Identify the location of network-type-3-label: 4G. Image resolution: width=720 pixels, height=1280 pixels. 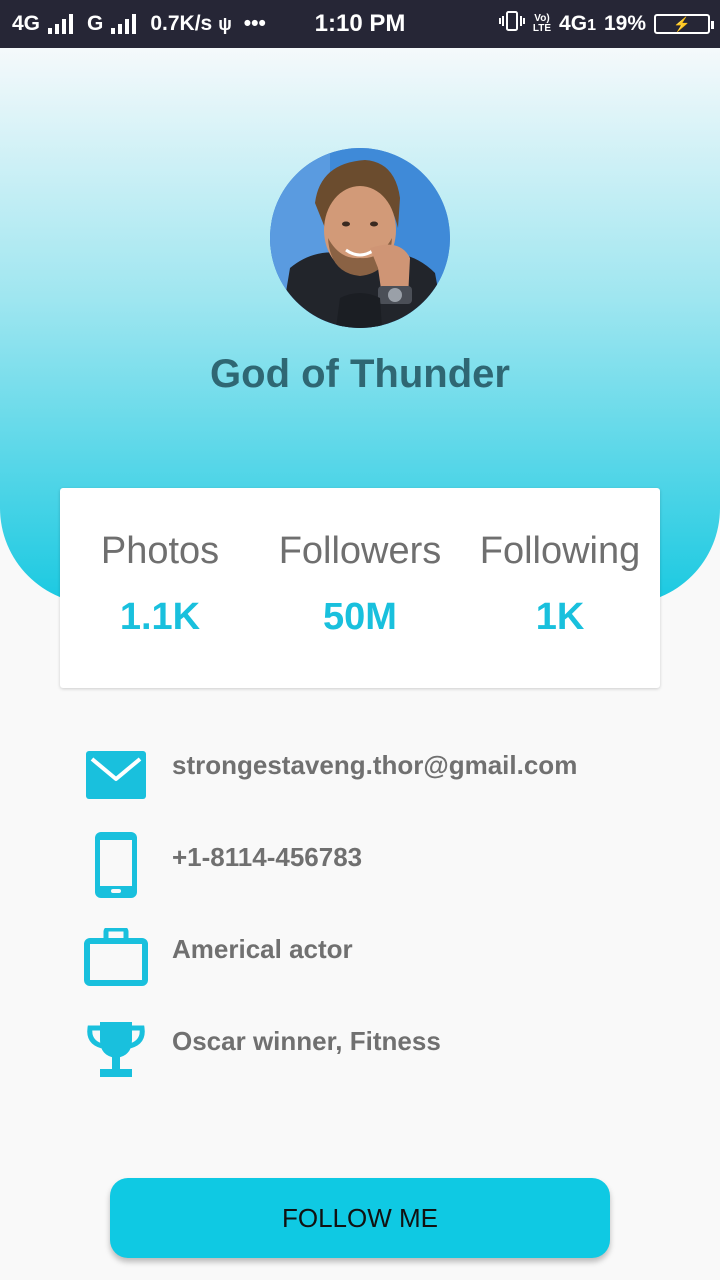
(573, 23).